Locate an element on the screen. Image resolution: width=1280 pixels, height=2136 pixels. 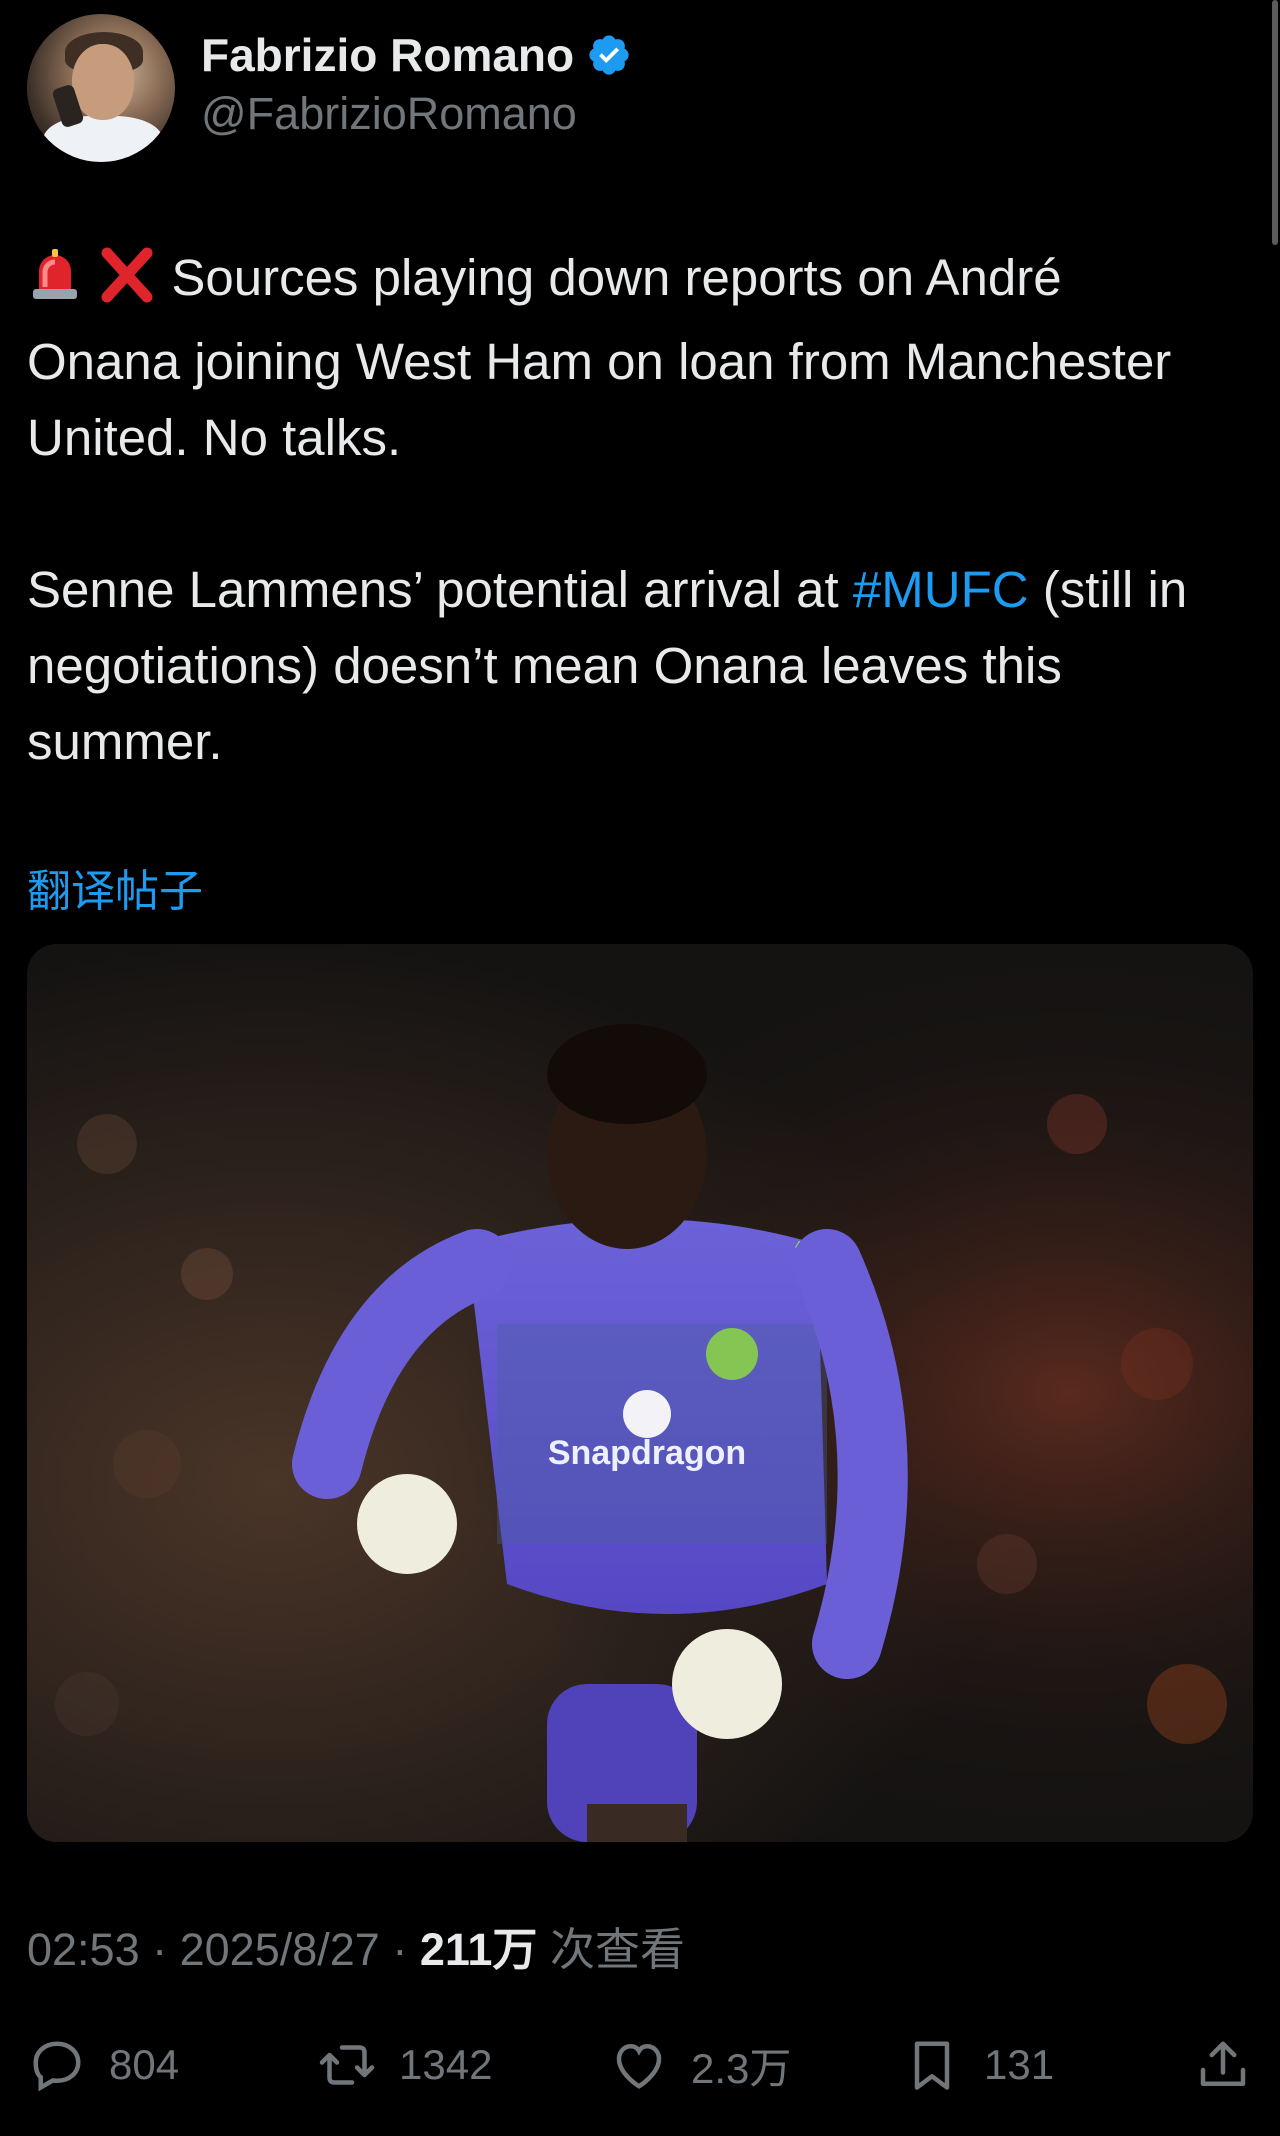
tweet-paragraph-2-before: Senne Lammens’ potential arrival at is located at coordinates (440, 589).